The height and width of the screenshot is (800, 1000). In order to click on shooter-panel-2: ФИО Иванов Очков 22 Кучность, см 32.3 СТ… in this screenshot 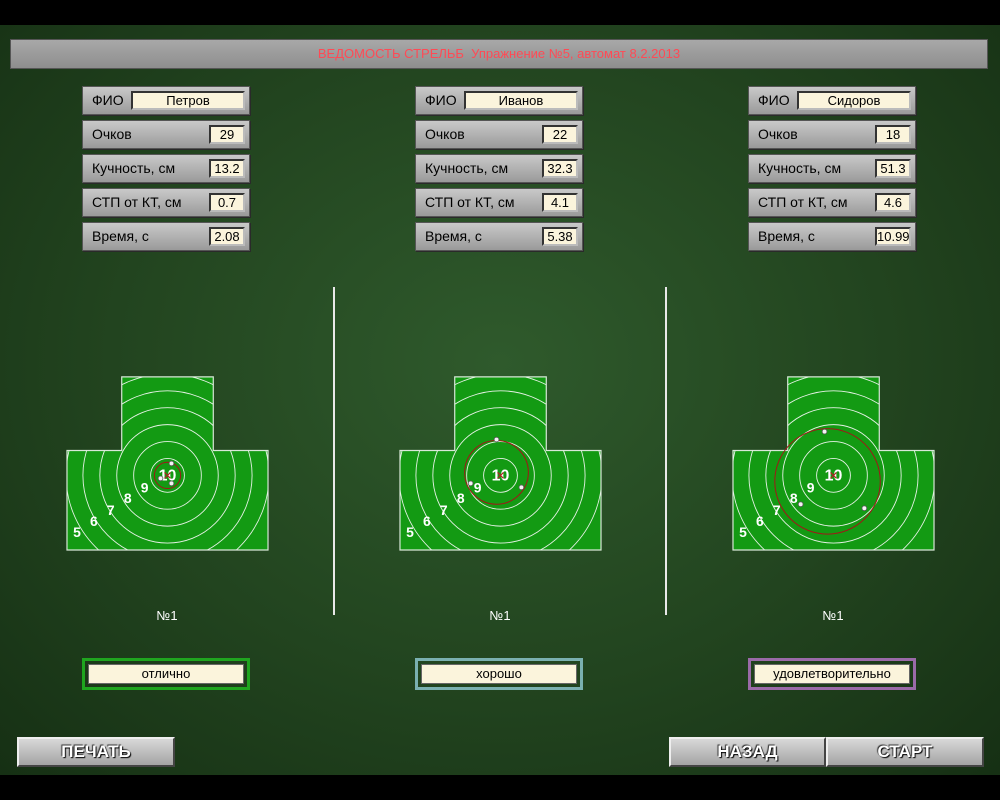, I will do `click(500, 171)`.